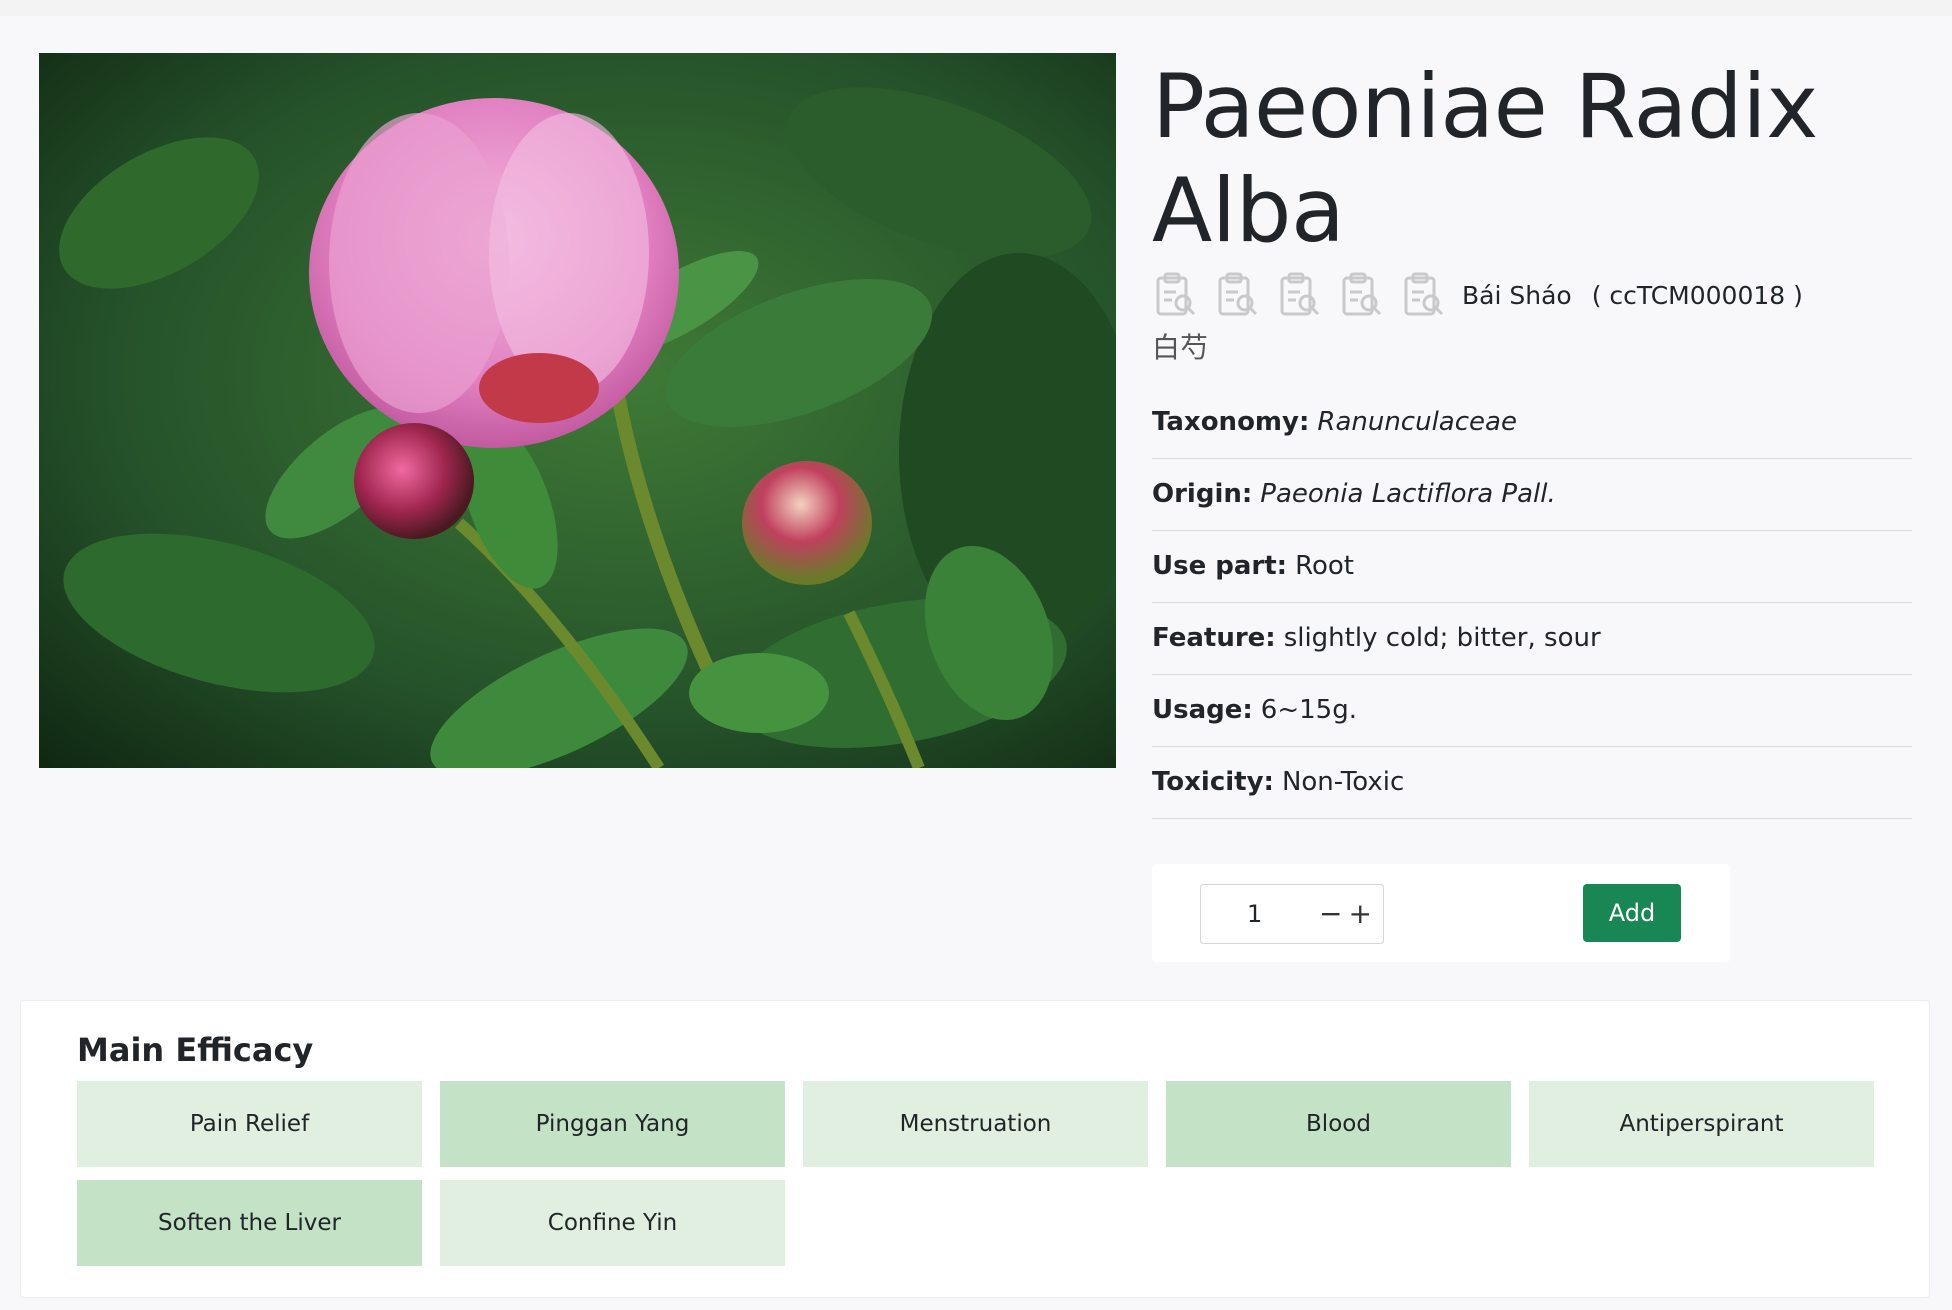 Image resolution: width=1952 pixels, height=1310 pixels. What do you see at coordinates (1701, 1124) in the screenshot?
I see `efficacy-tag: Antiperspirant` at bounding box center [1701, 1124].